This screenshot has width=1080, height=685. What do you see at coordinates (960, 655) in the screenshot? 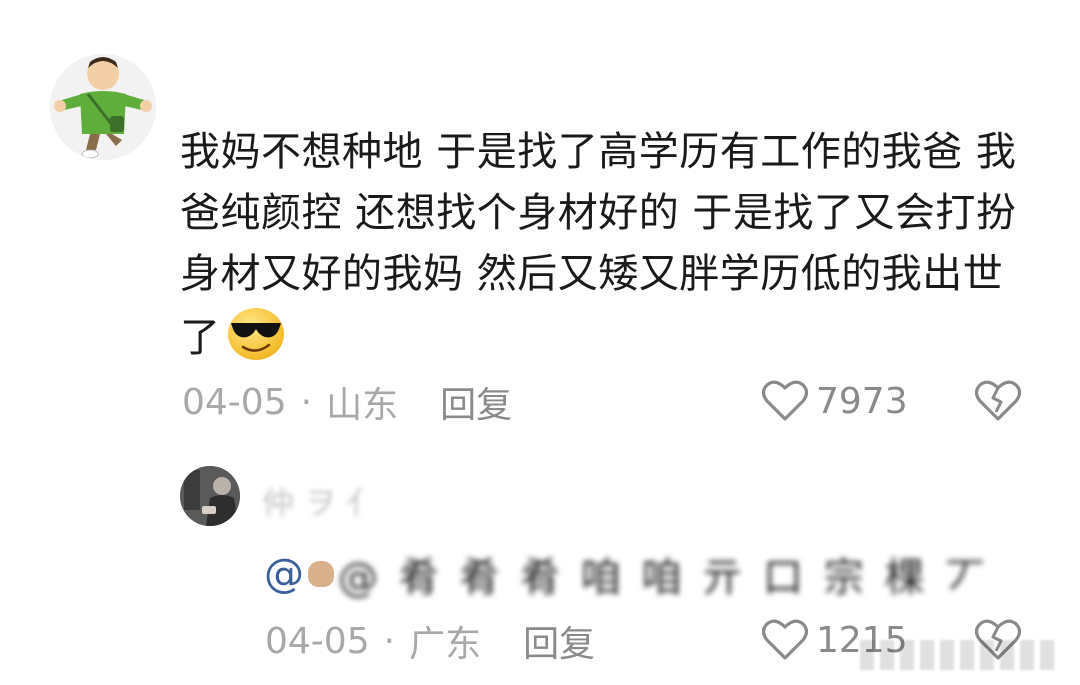
I see `watermark` at bounding box center [960, 655].